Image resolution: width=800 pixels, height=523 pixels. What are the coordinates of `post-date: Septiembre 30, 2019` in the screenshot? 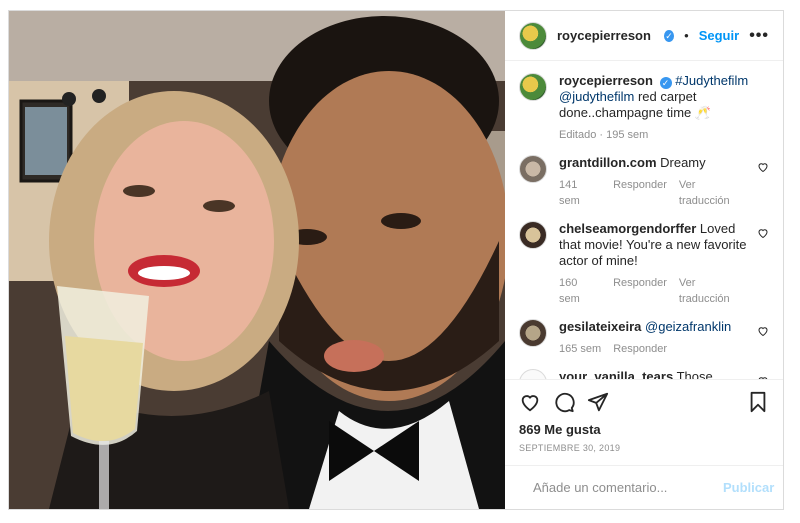 It's located at (570, 448).